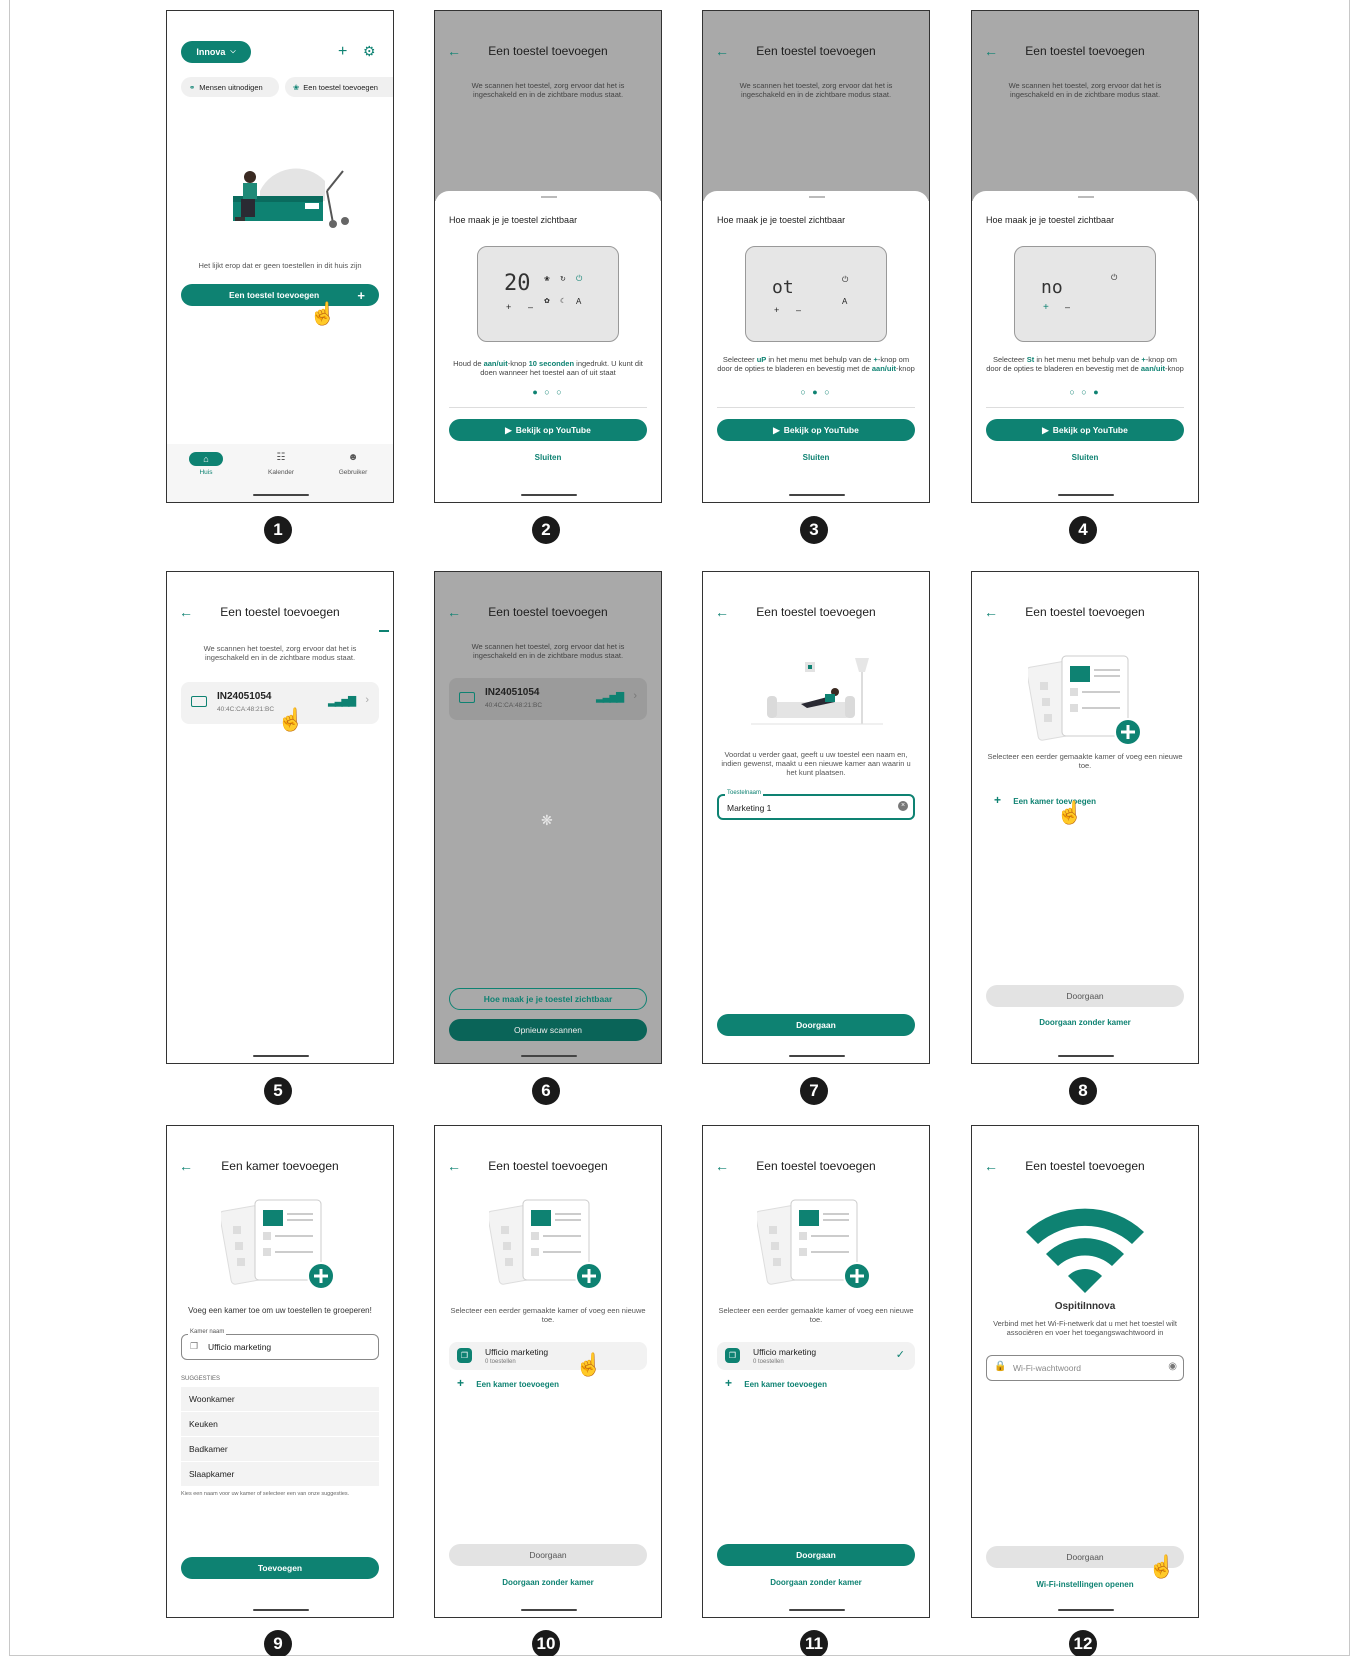 This screenshot has width=1359, height=1656. Describe the element at coordinates (280, 1424) in the screenshot. I see `suggestion-item: Keuken` at that location.